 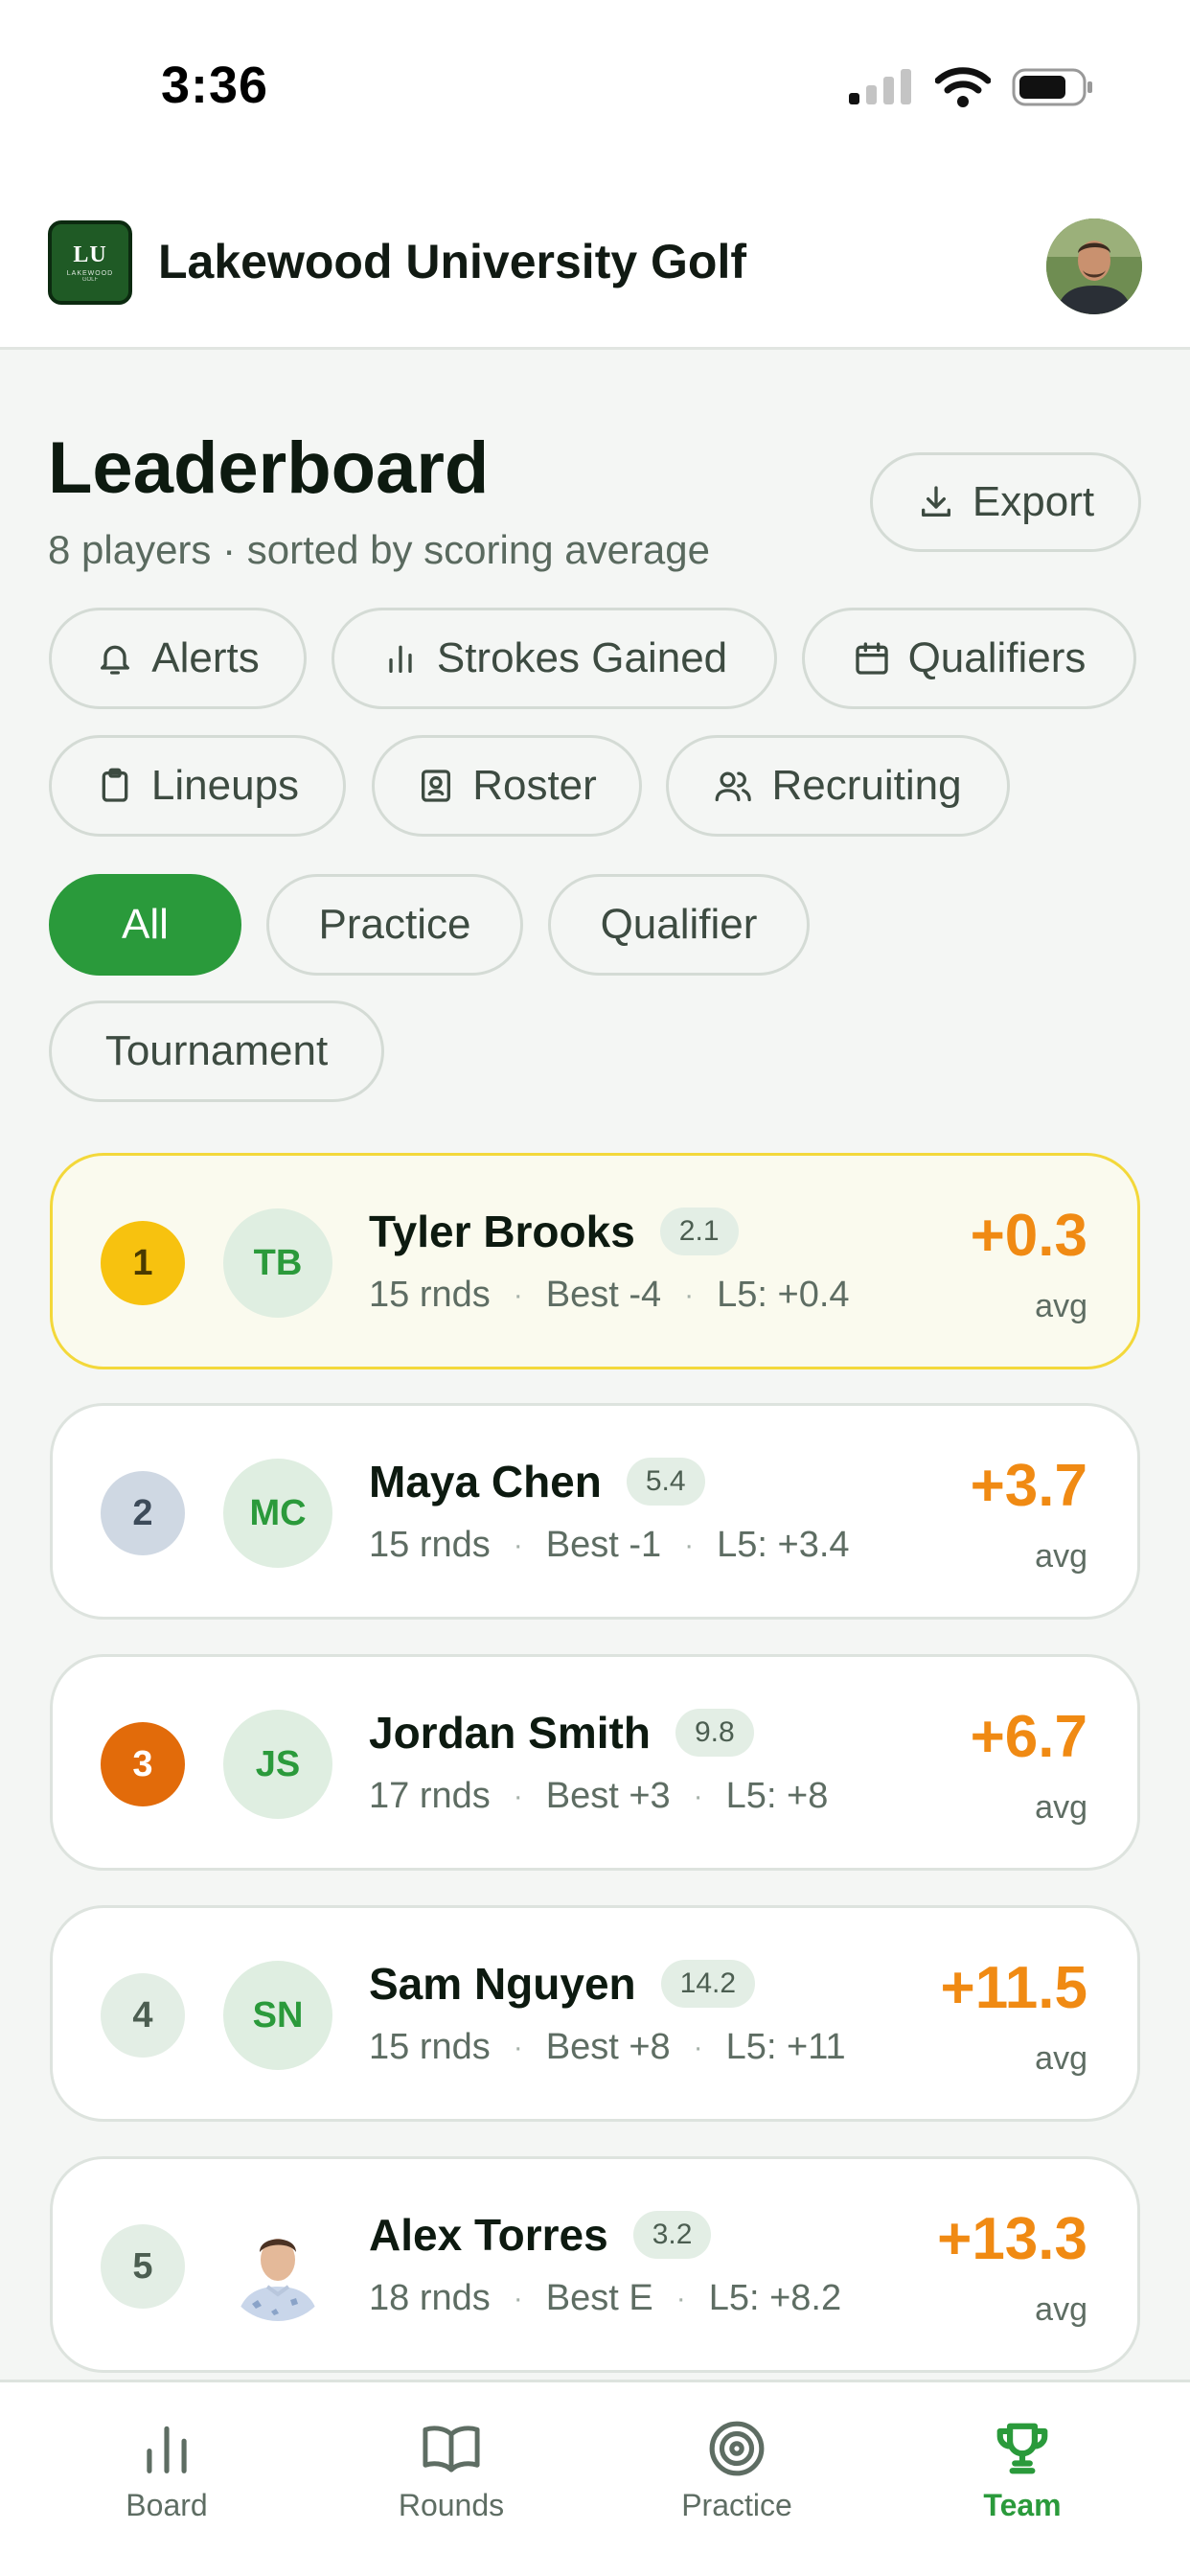 I want to click on alerts-chip: Alerts, so click(x=178, y=658).